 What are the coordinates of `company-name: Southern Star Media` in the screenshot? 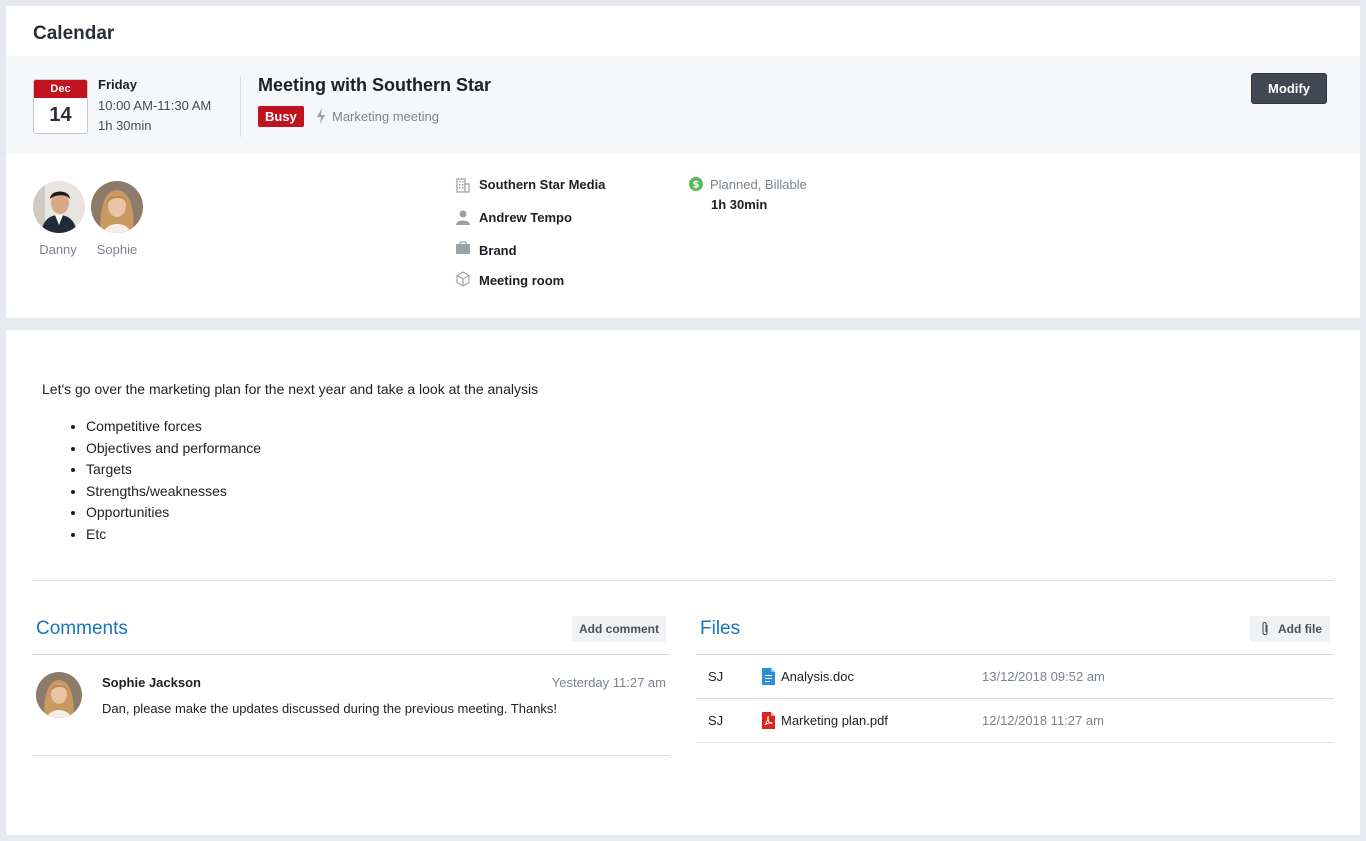 It's located at (542, 184).